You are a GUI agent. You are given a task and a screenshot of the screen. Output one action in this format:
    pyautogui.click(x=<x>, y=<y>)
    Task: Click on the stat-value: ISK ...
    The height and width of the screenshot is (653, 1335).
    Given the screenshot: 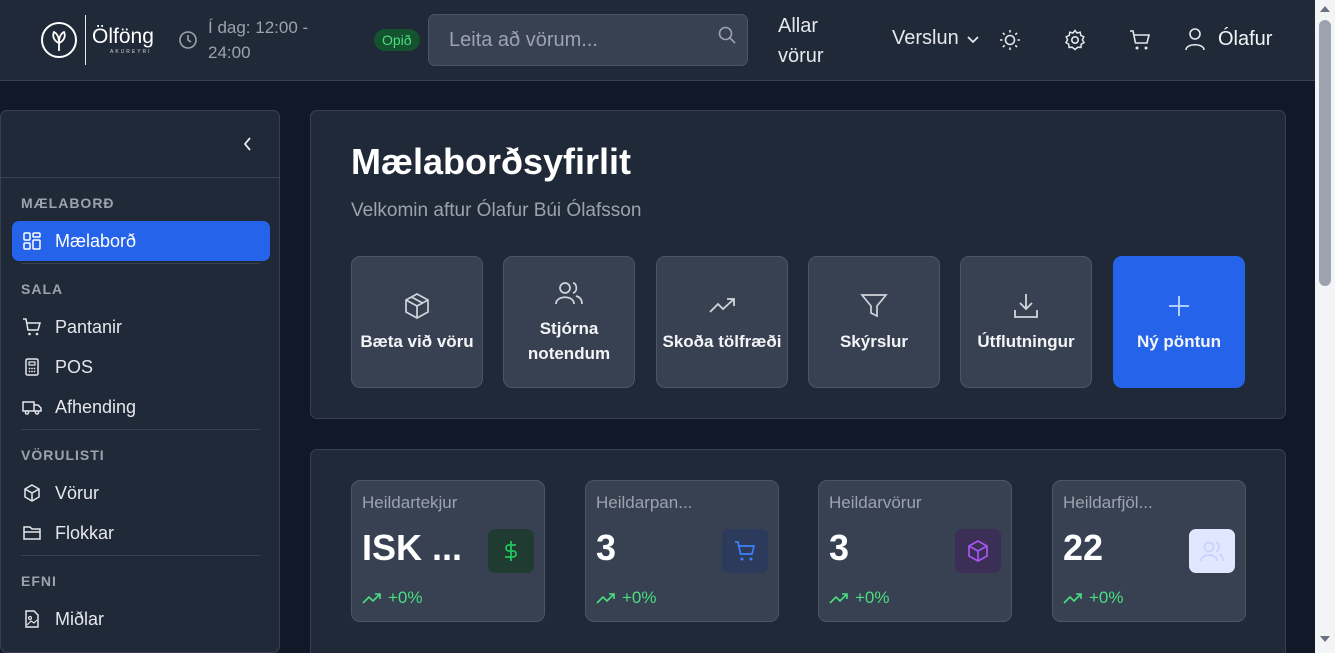 What is the action you would take?
    pyautogui.click(x=412, y=547)
    